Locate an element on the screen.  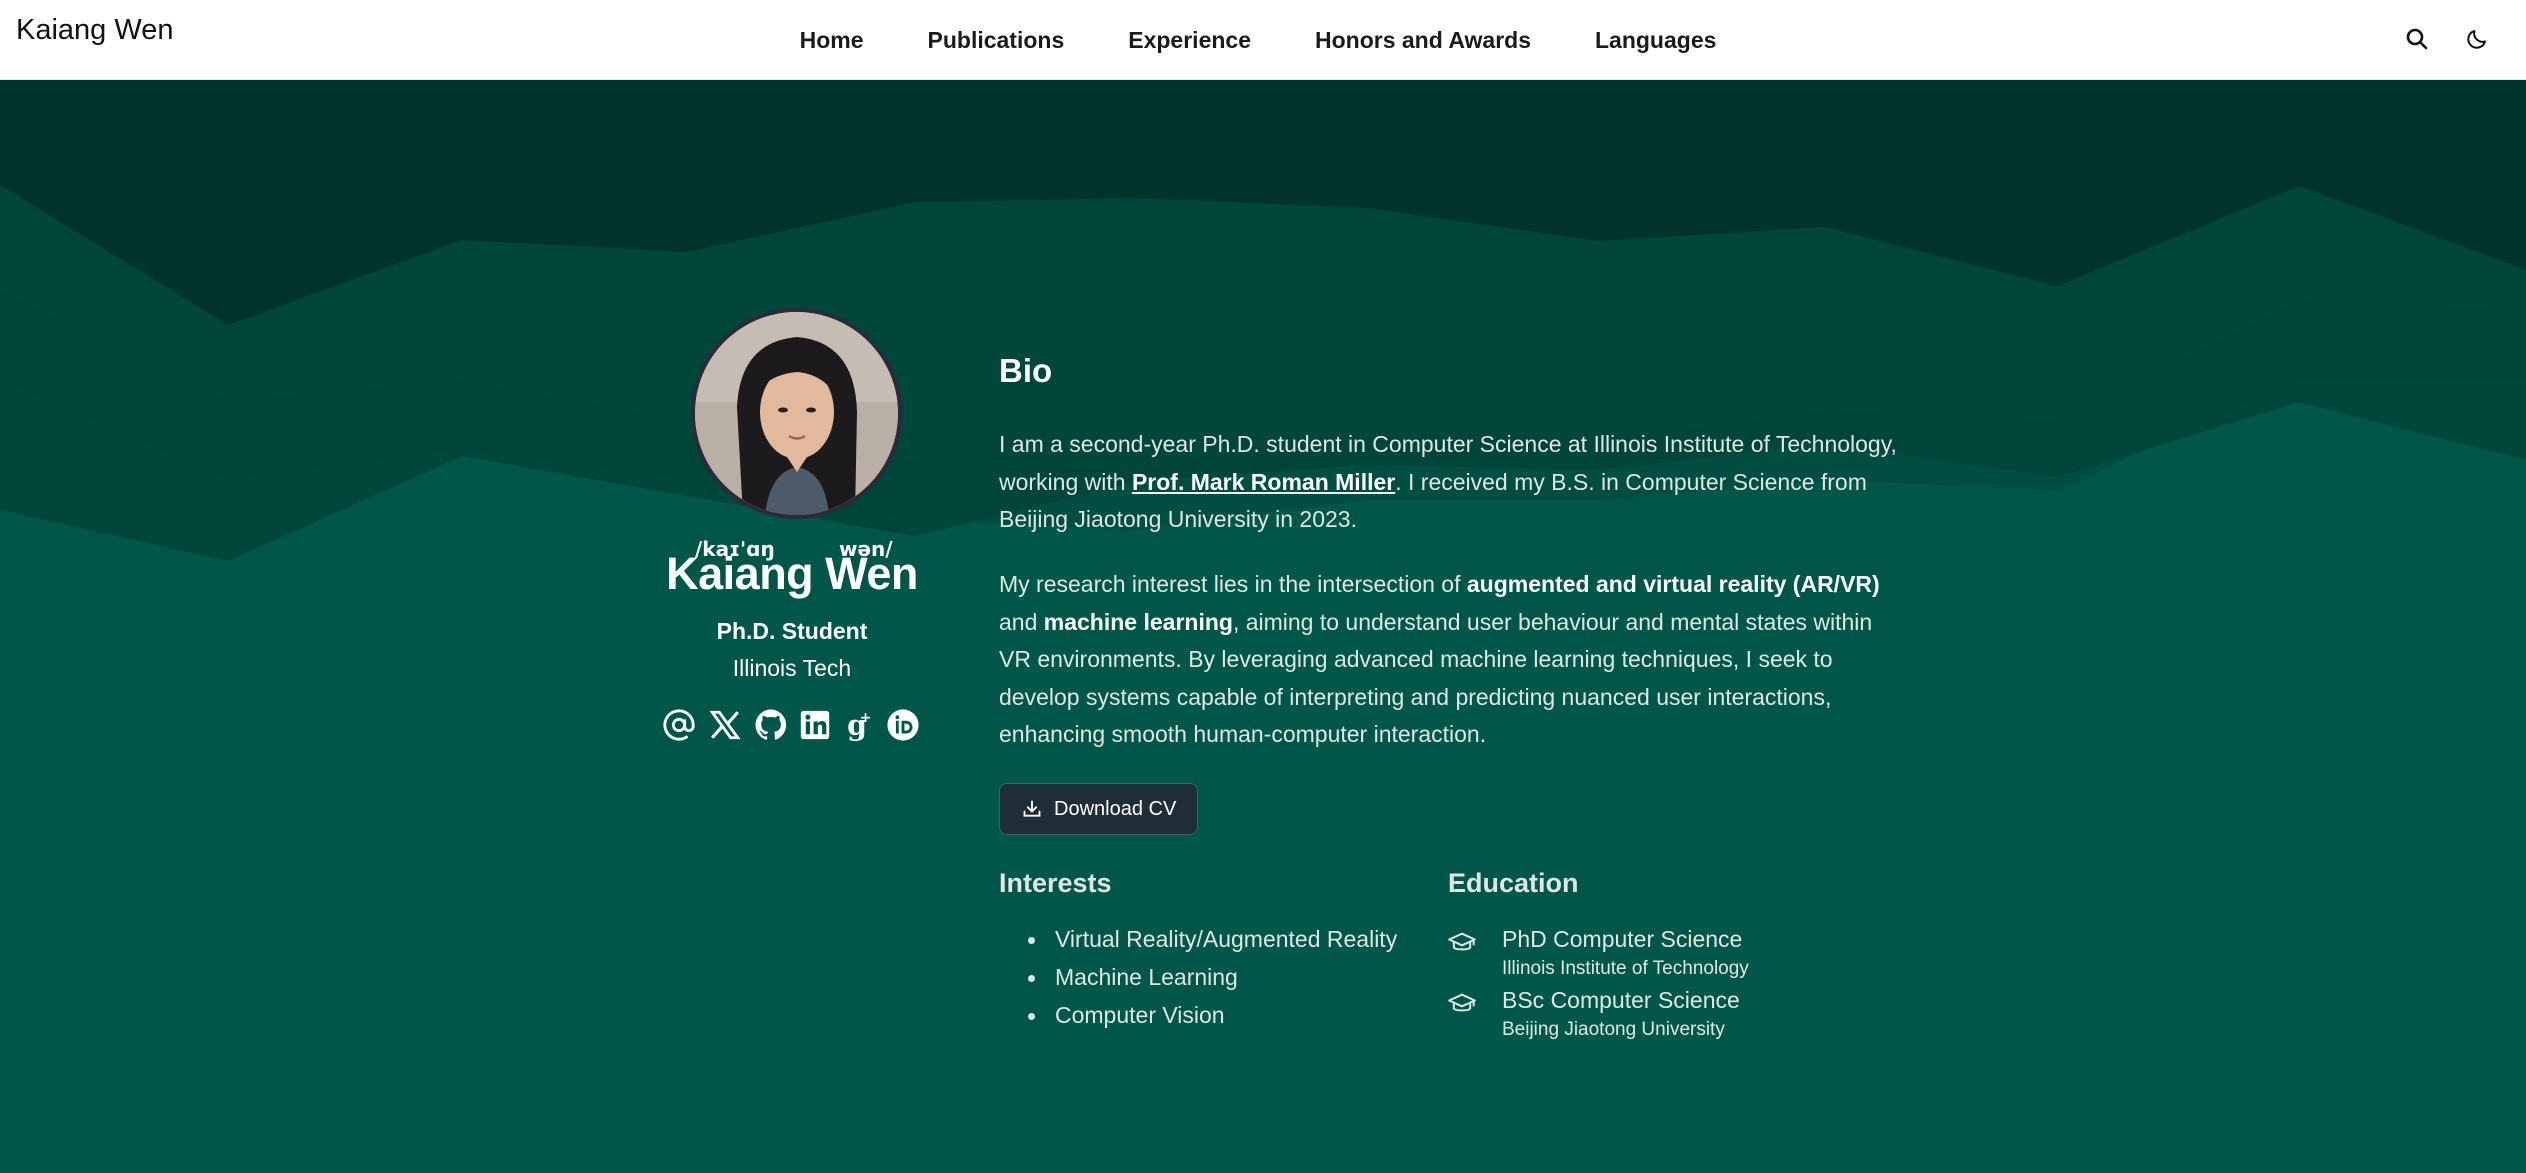
orcid-icon is located at coordinates (903, 725).